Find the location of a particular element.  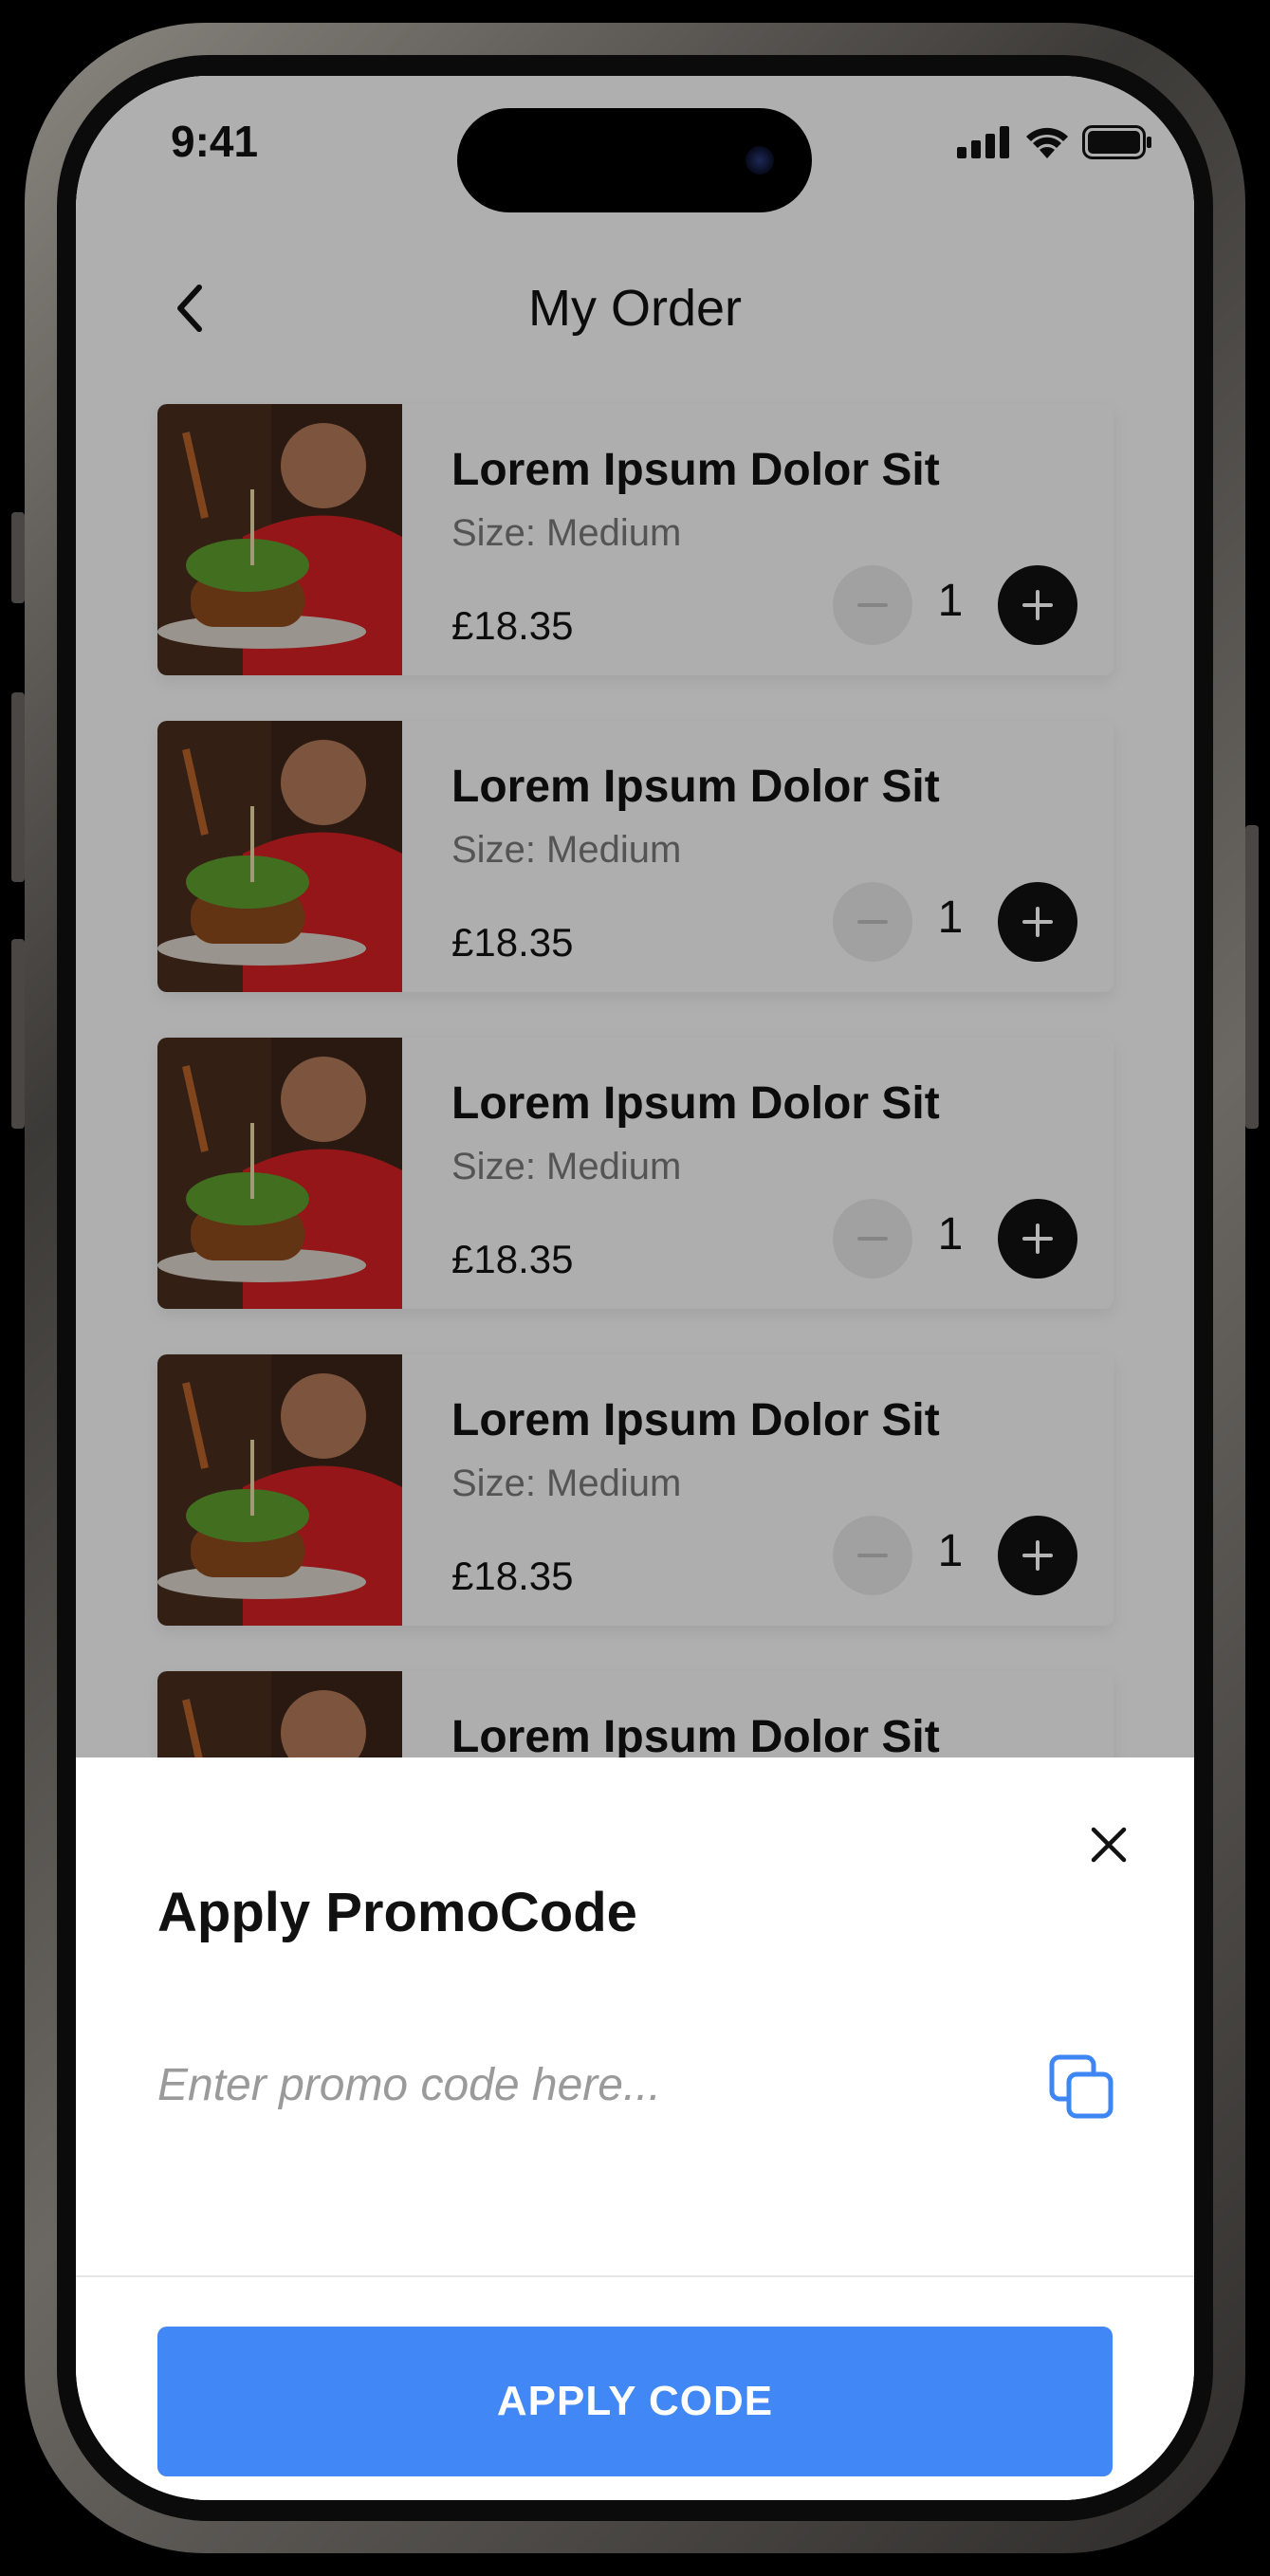

copy-icon is located at coordinates (1081, 2086).